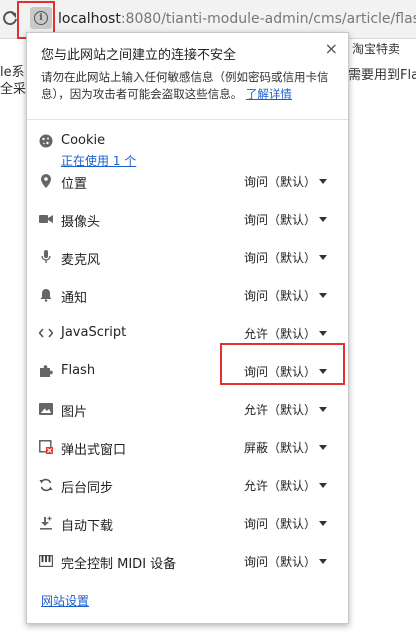 This screenshot has height=635, width=416. What do you see at coordinates (282, 364) in the screenshot?
I see `highlight-box-flash-select` at bounding box center [282, 364].